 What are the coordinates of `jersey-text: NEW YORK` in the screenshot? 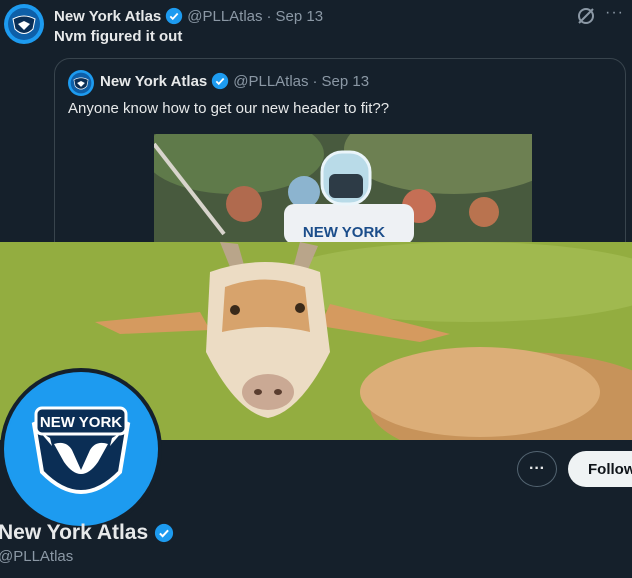 It's located at (344, 232).